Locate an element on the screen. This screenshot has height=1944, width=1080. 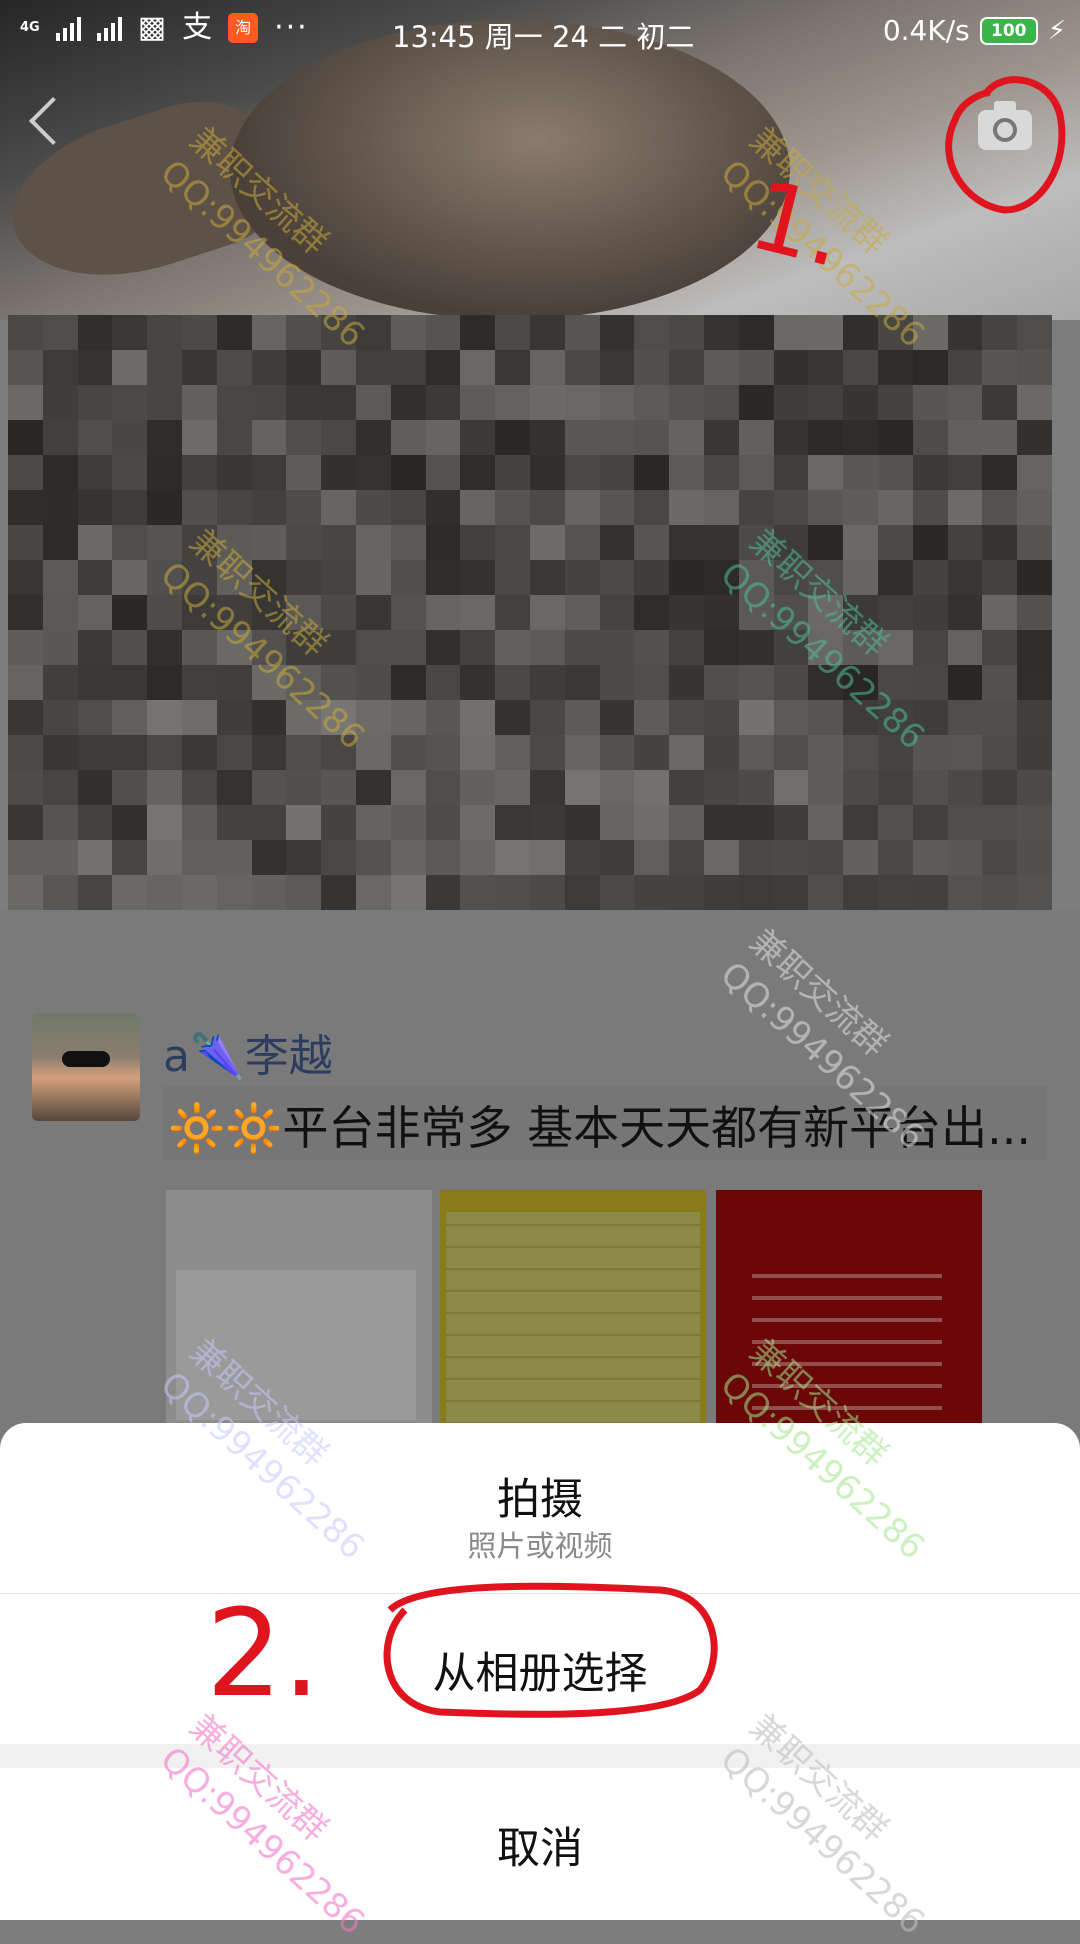
cat-head-shape is located at coordinates (510, 170).